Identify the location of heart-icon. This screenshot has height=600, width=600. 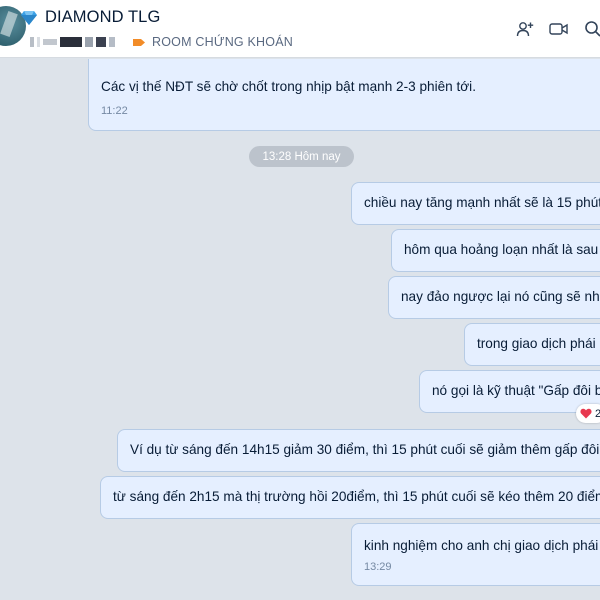
(586, 413).